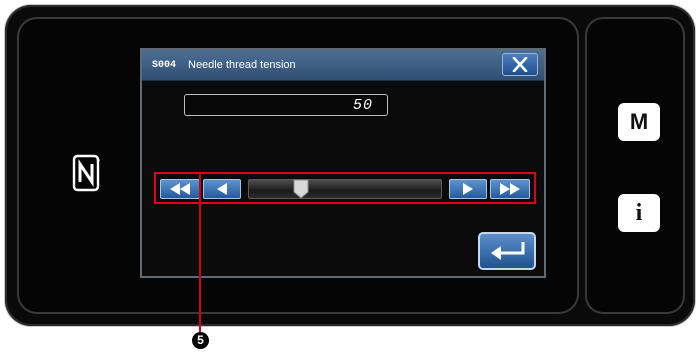  Describe the element at coordinates (200, 252) in the screenshot. I see `callout-leader-line` at that location.